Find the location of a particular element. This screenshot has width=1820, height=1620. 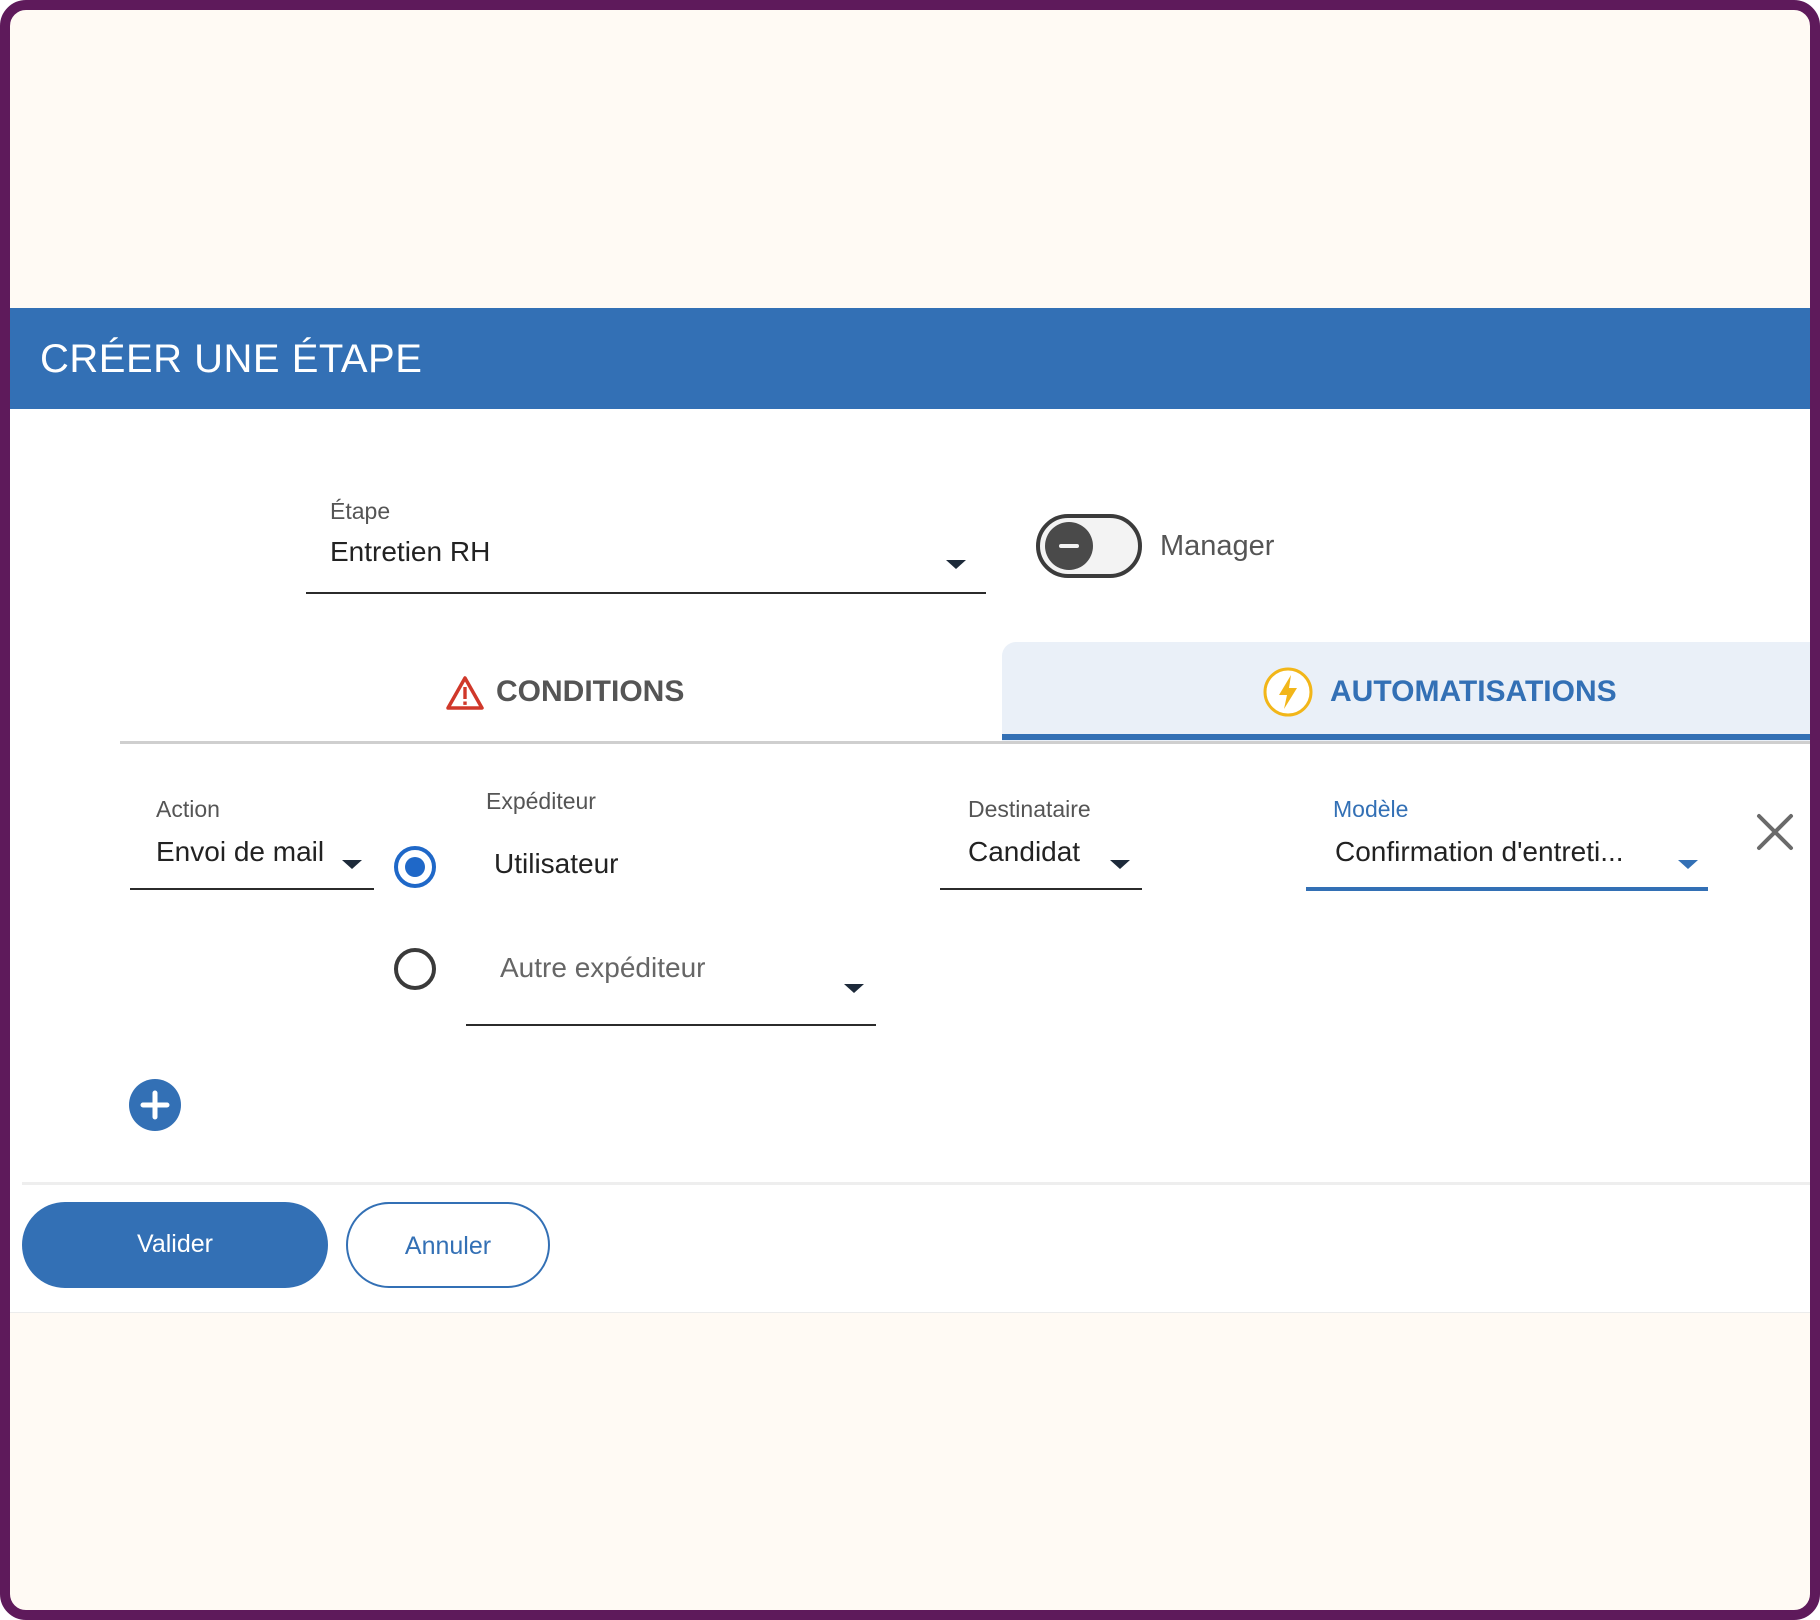

destinataire-chevron-down-icon is located at coordinates (1120, 864).